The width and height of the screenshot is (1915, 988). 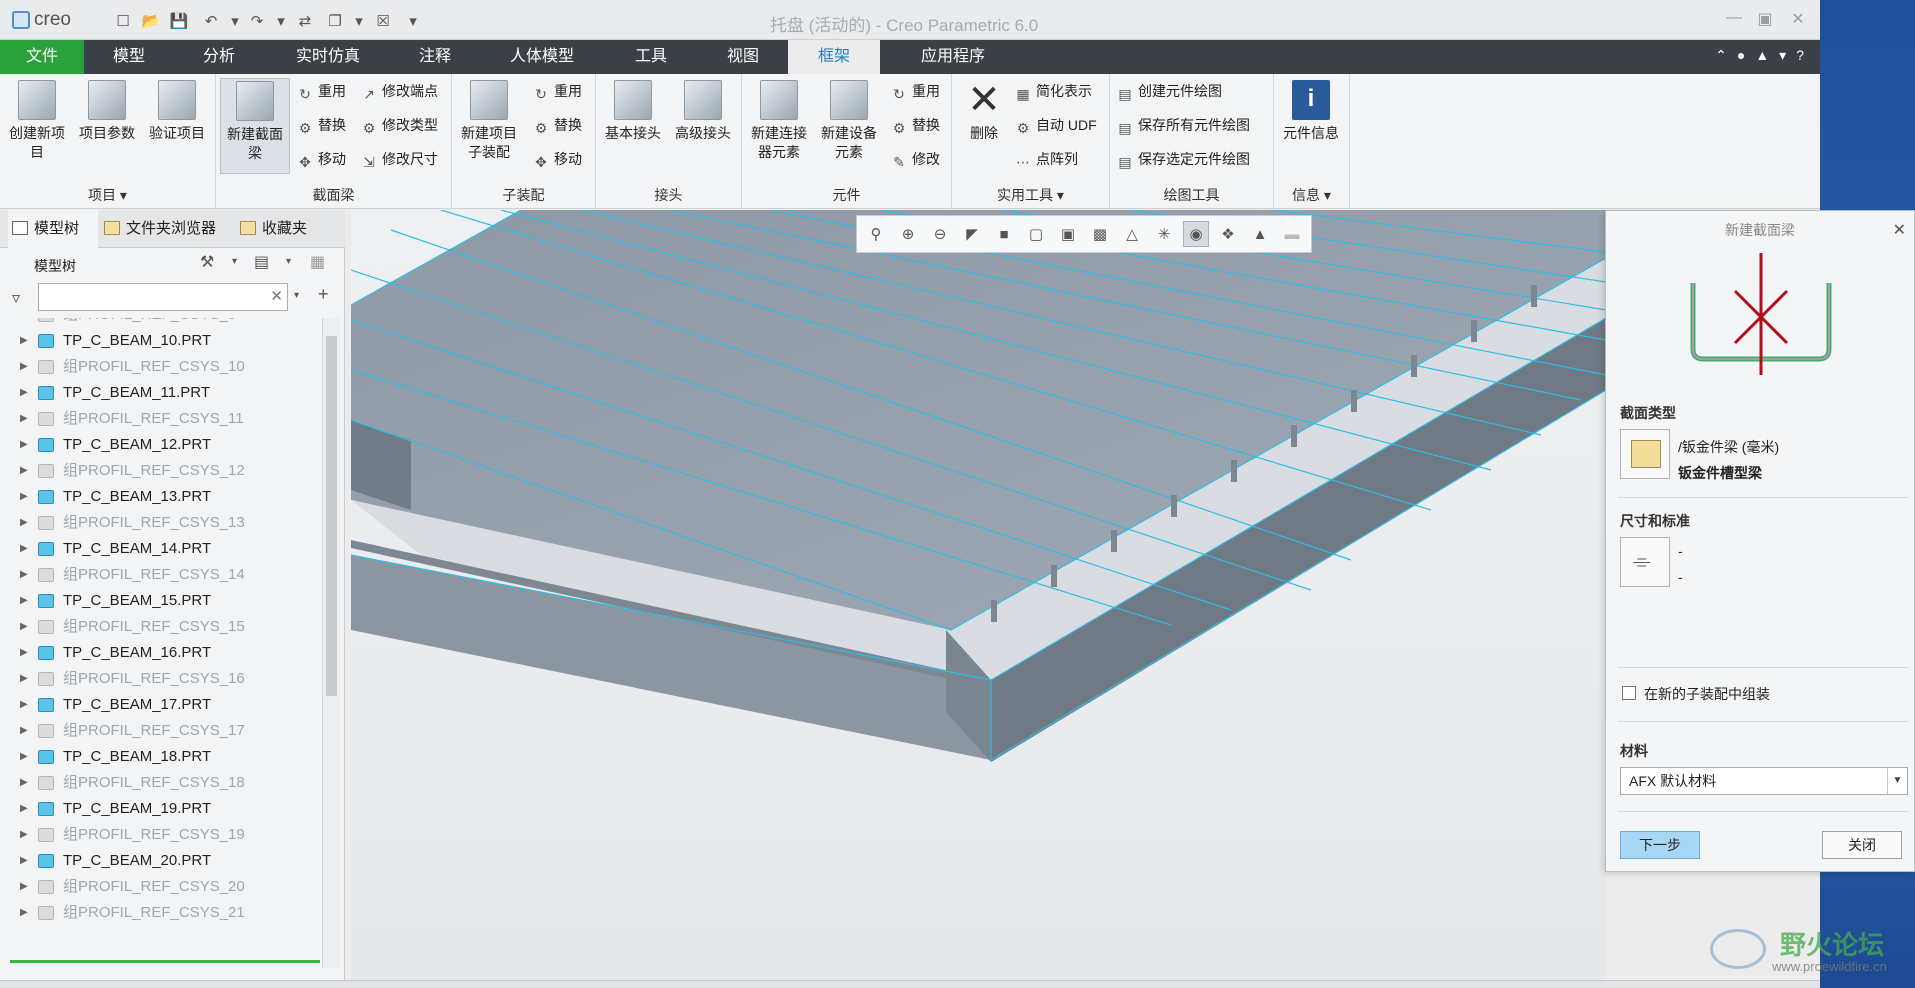 I want to click on tab-live-simulation: 实时仿真, so click(x=328, y=57).